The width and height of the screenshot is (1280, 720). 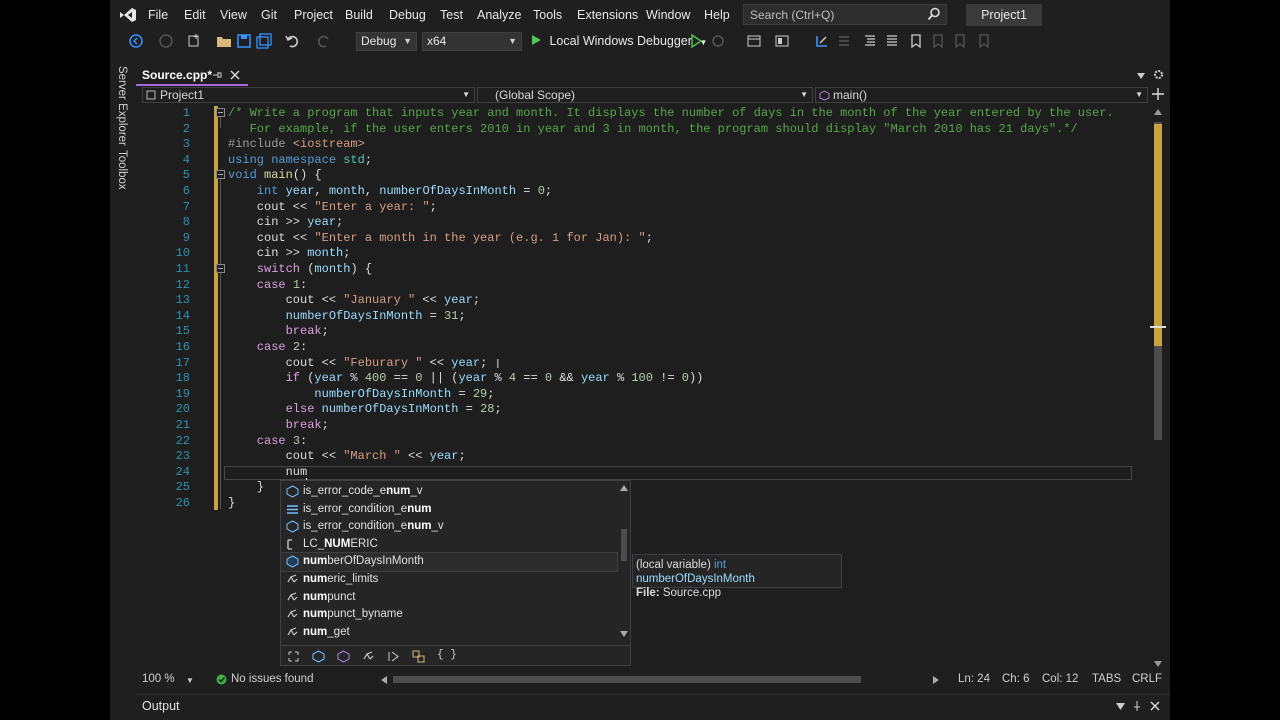 I want to click on completion-scrollbar, so click(x=624, y=561).